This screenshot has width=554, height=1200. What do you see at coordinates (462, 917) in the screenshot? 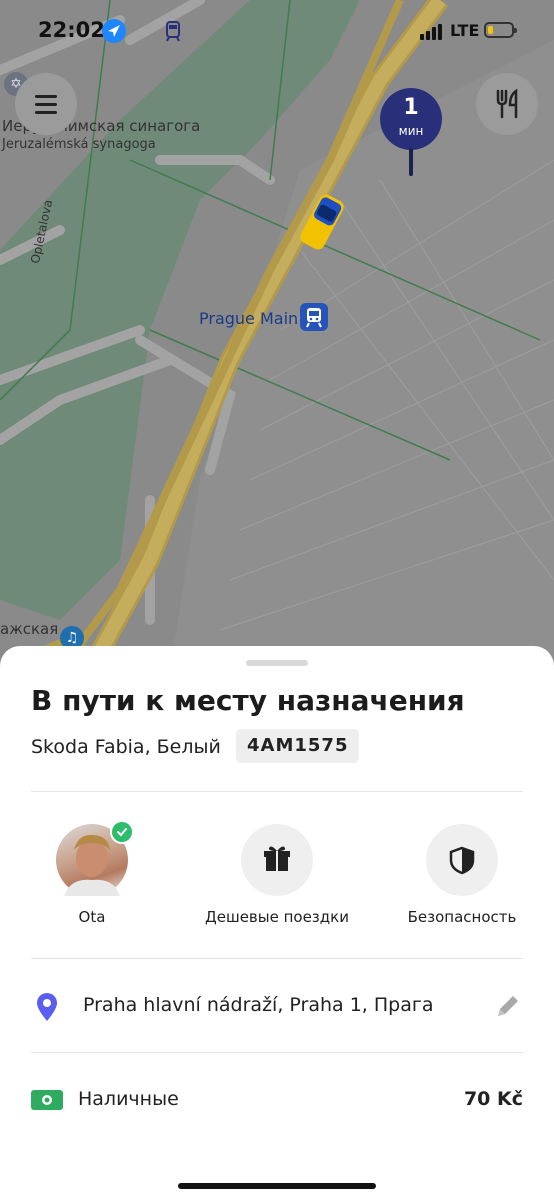
I see `safety-label: Безопасность` at bounding box center [462, 917].